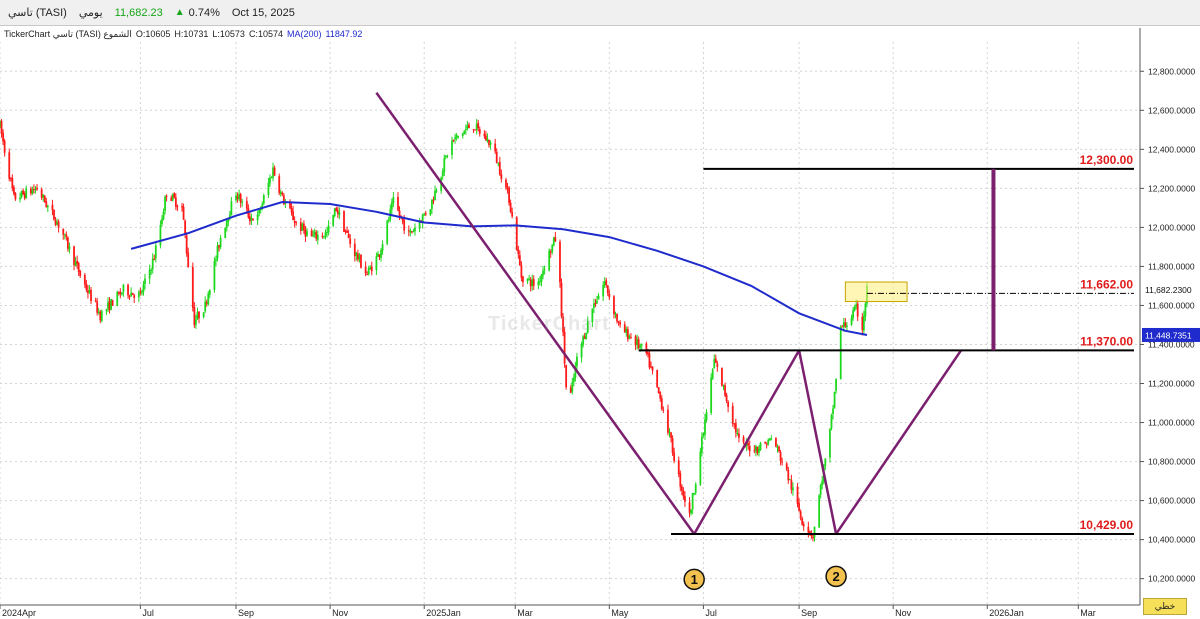 This screenshot has width=1200, height=619. What do you see at coordinates (340, 613) in the screenshot?
I see `x-tick-label: Nov` at bounding box center [340, 613].